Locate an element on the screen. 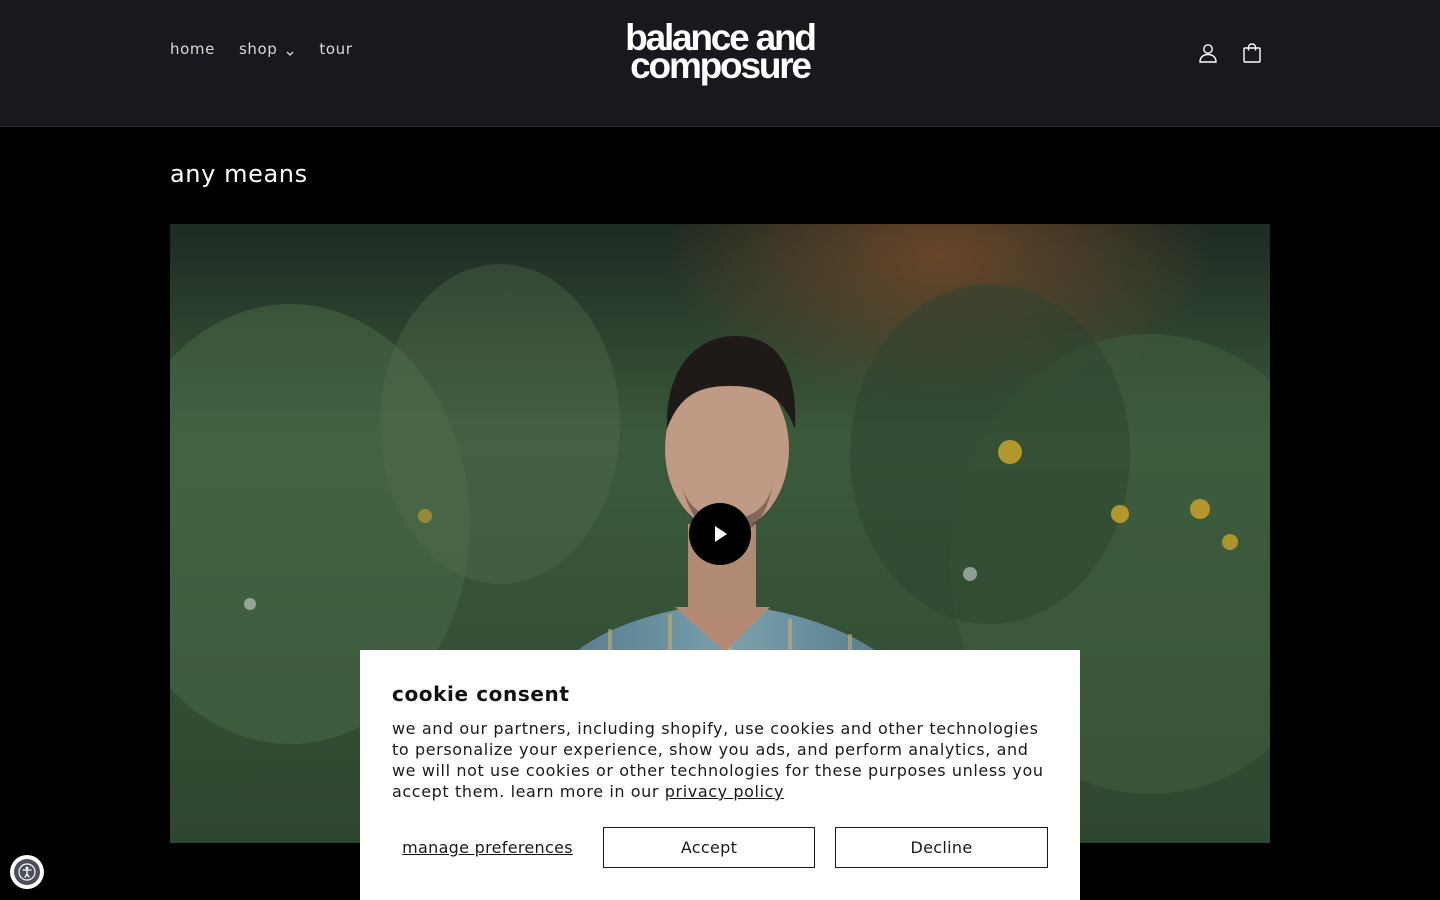  accept-button: Accept is located at coordinates (709, 847).